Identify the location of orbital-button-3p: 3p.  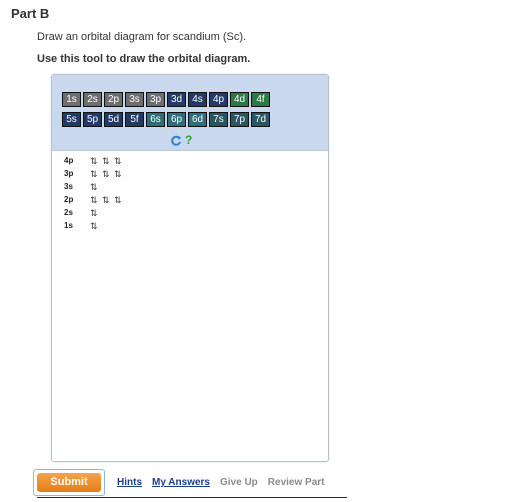
(155, 99).